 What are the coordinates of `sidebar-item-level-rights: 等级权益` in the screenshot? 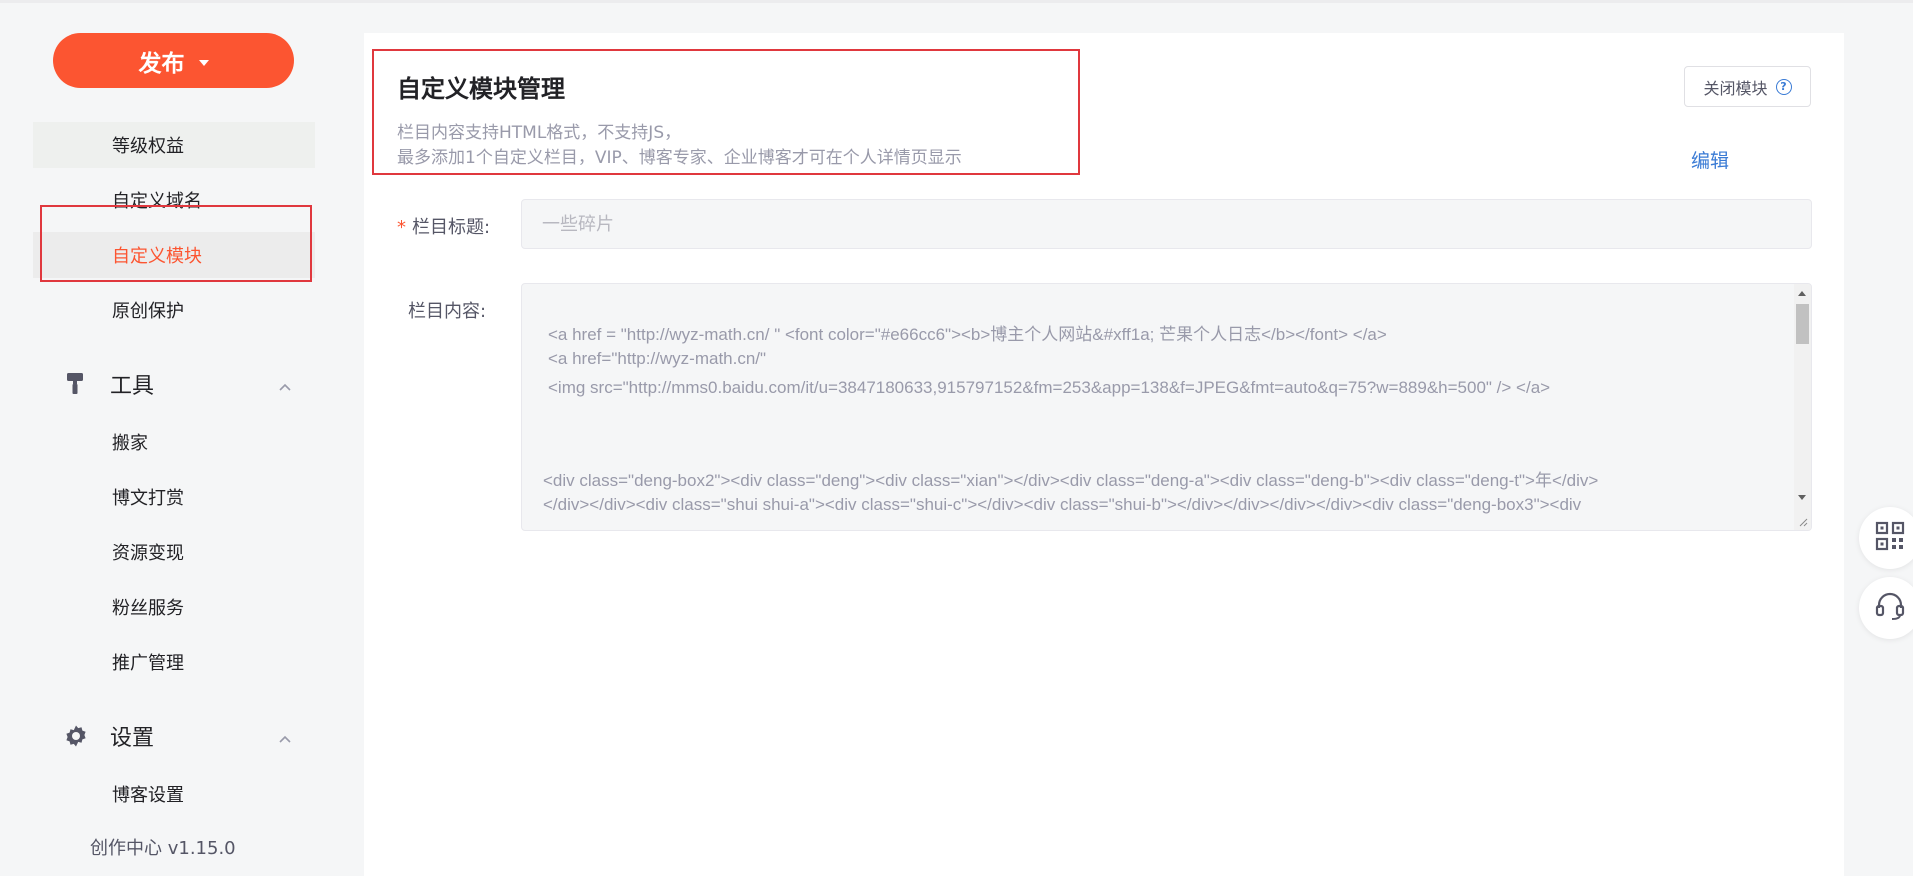 It's located at (174, 145).